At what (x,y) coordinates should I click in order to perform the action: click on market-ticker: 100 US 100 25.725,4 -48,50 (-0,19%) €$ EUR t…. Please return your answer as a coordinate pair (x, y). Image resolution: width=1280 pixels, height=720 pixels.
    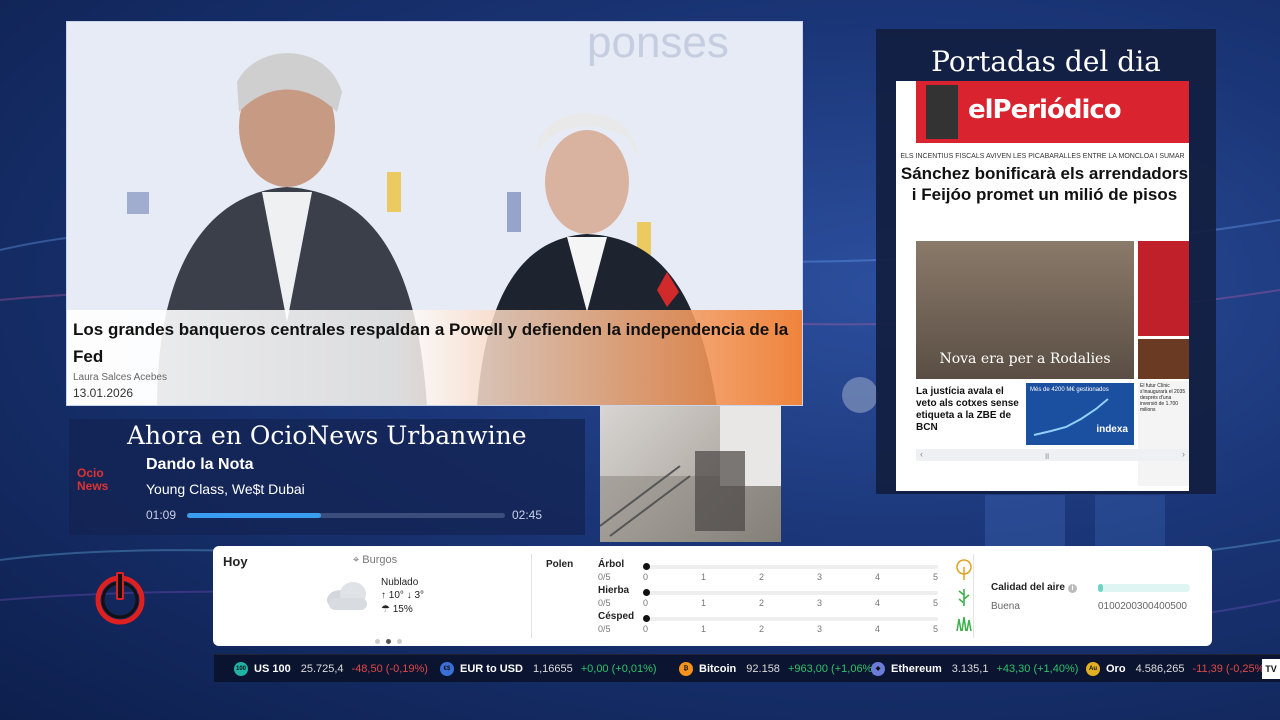
    Looking at the image, I should click on (747, 668).